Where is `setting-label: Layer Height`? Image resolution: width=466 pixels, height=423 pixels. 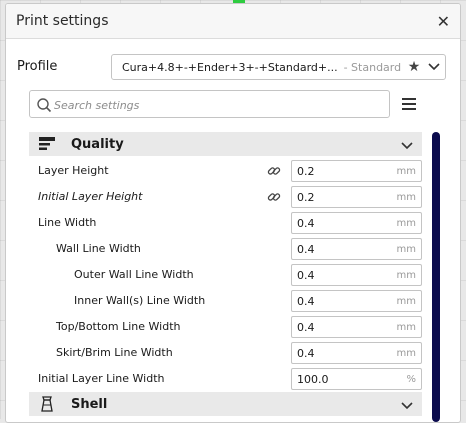
setting-label: Layer Height is located at coordinates (73, 170).